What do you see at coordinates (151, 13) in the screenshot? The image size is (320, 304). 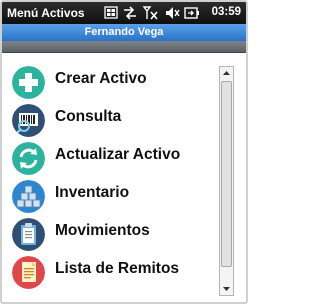 I see `no-signal-icon` at bounding box center [151, 13].